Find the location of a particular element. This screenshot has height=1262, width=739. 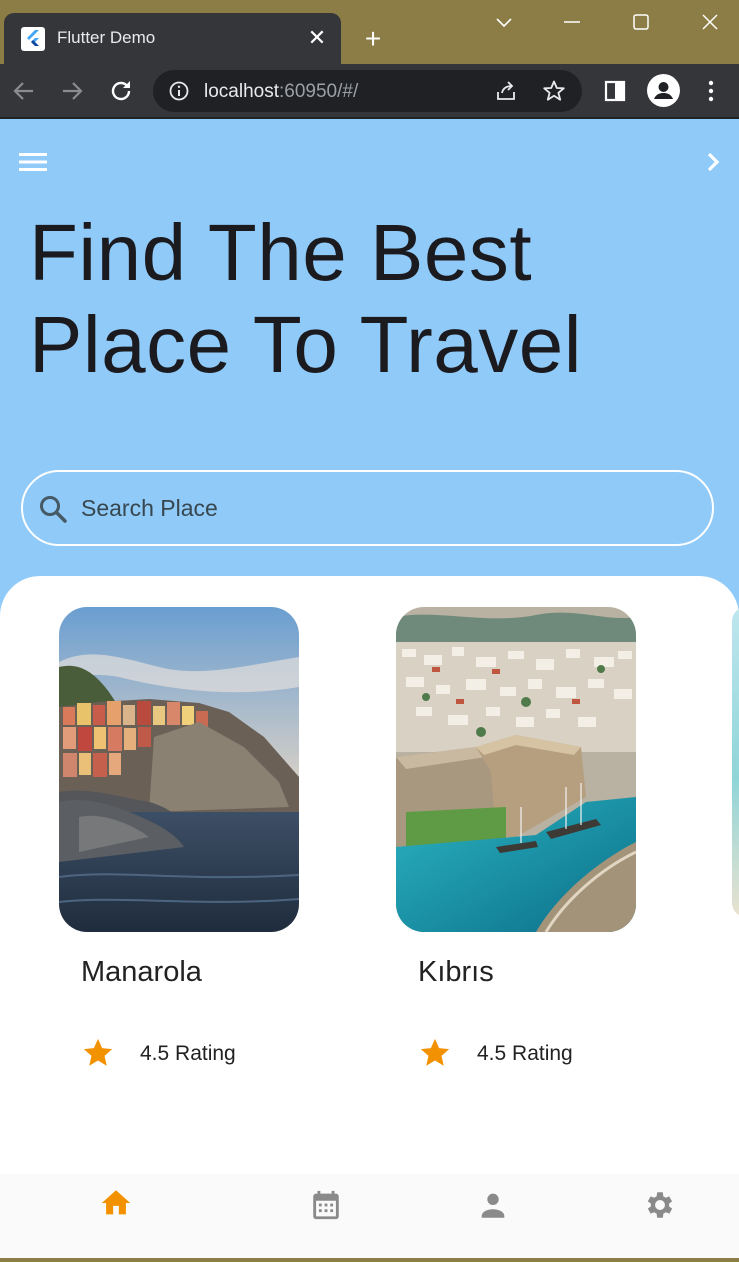

browser-toolbar: localhost:60950/#/ is located at coordinates (369, 91).